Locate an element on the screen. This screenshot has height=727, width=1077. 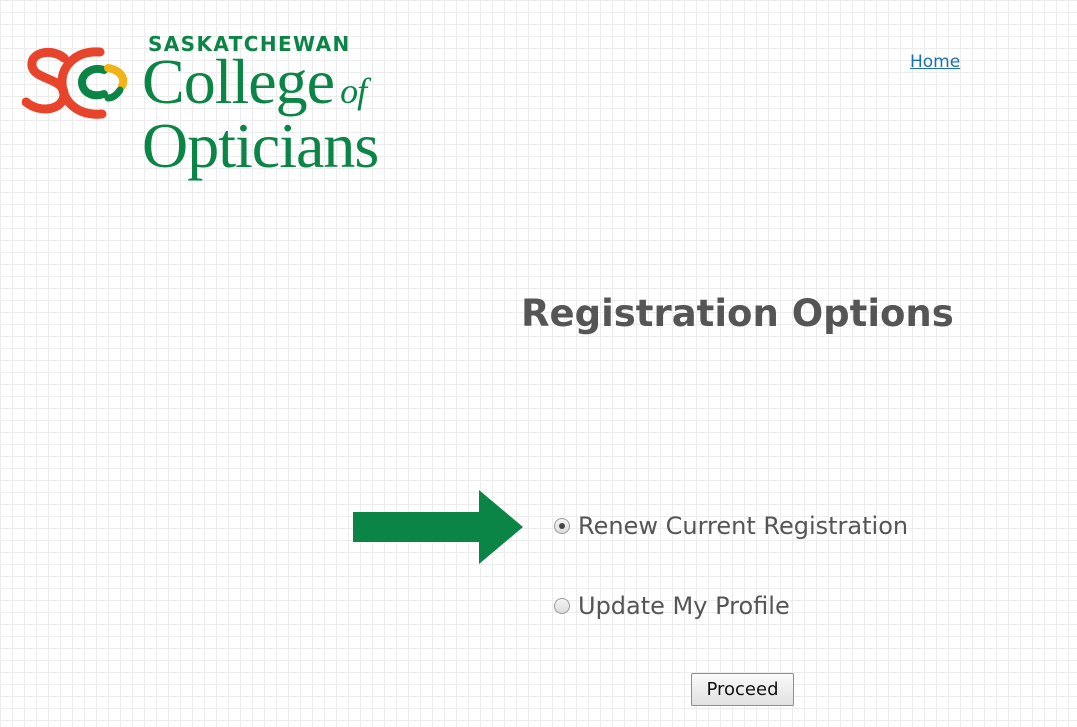
proceed-button: Proceed is located at coordinates (742, 689).